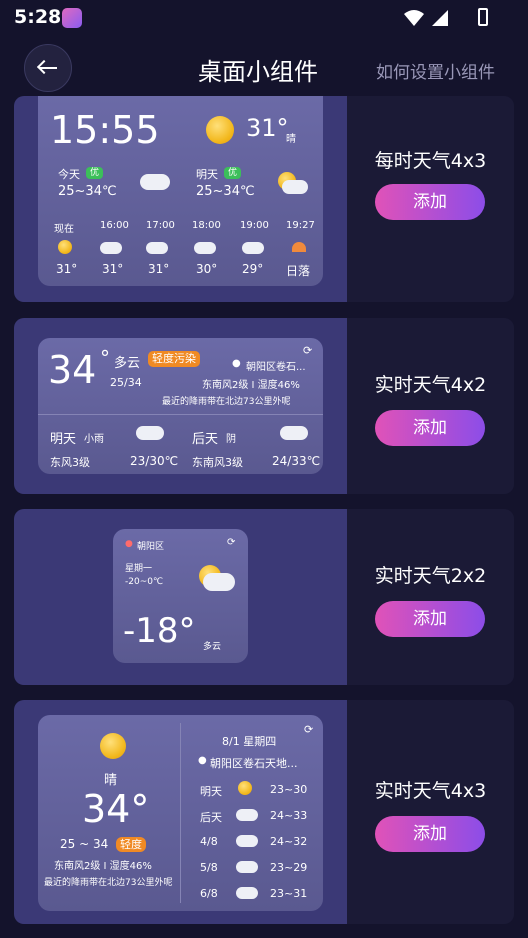  I want to click on hour-temp: 29°, so click(253, 269).